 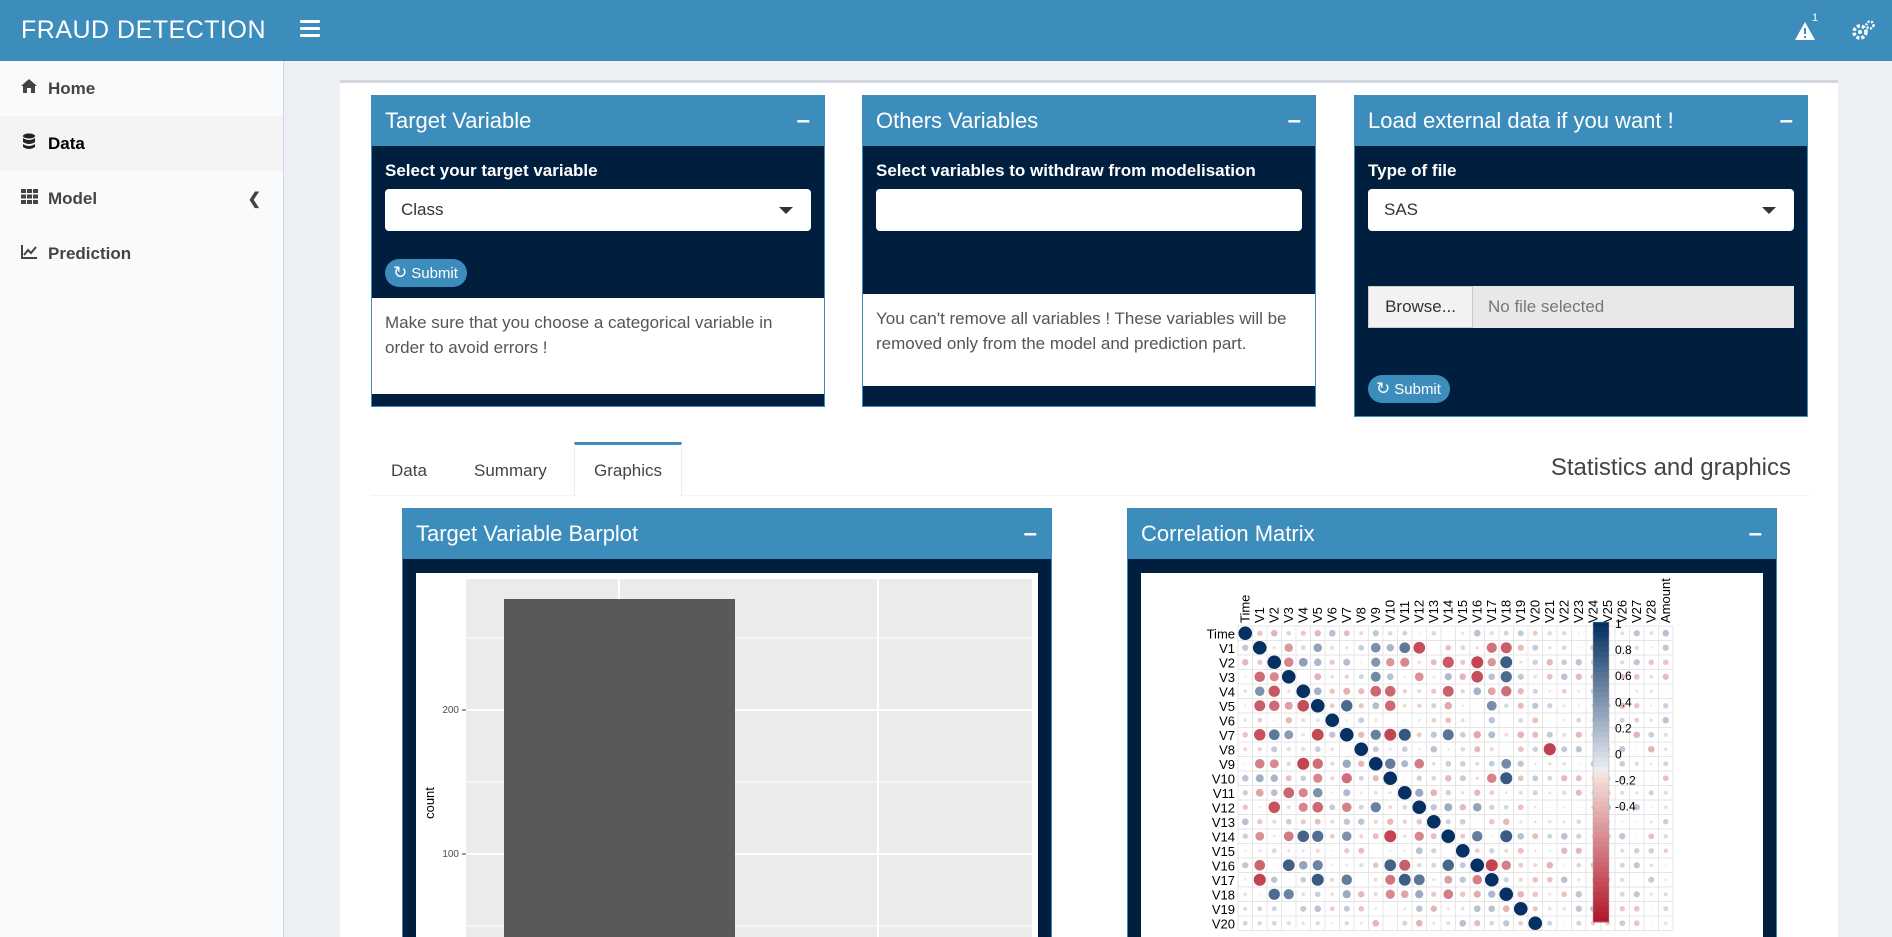 What do you see at coordinates (141, 30) in the screenshot?
I see `app-title: FRAUD DETECTION` at bounding box center [141, 30].